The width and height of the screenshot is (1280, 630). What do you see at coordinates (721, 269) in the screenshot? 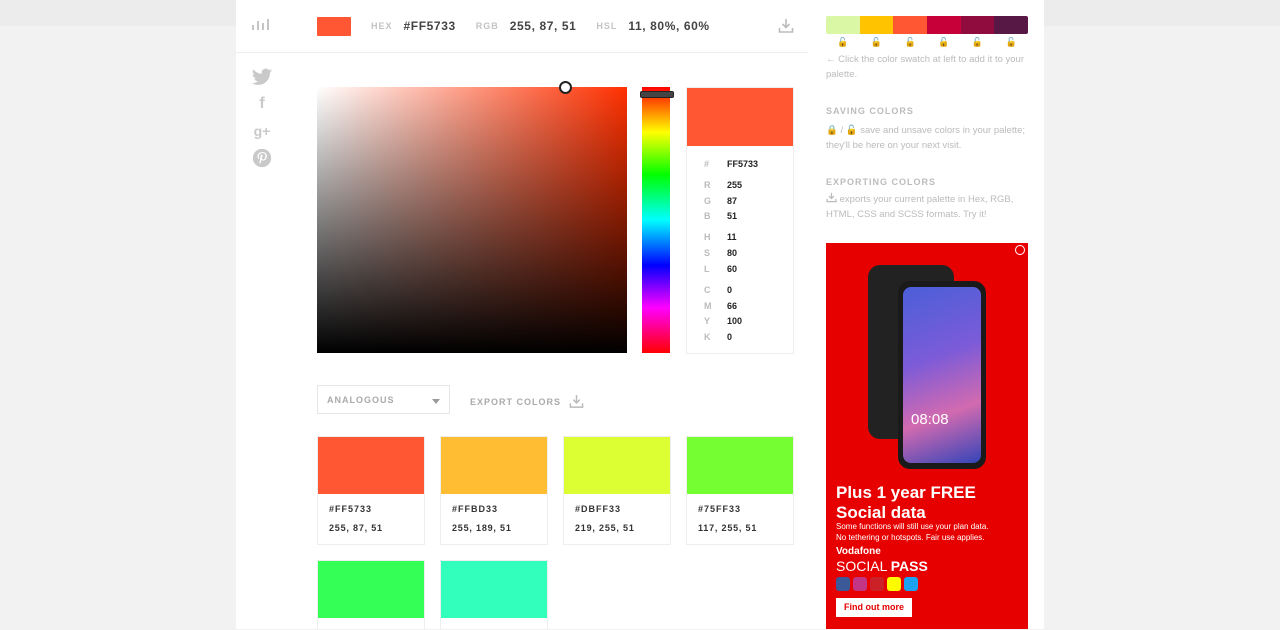
I see `info-row-l: L 60` at bounding box center [721, 269].